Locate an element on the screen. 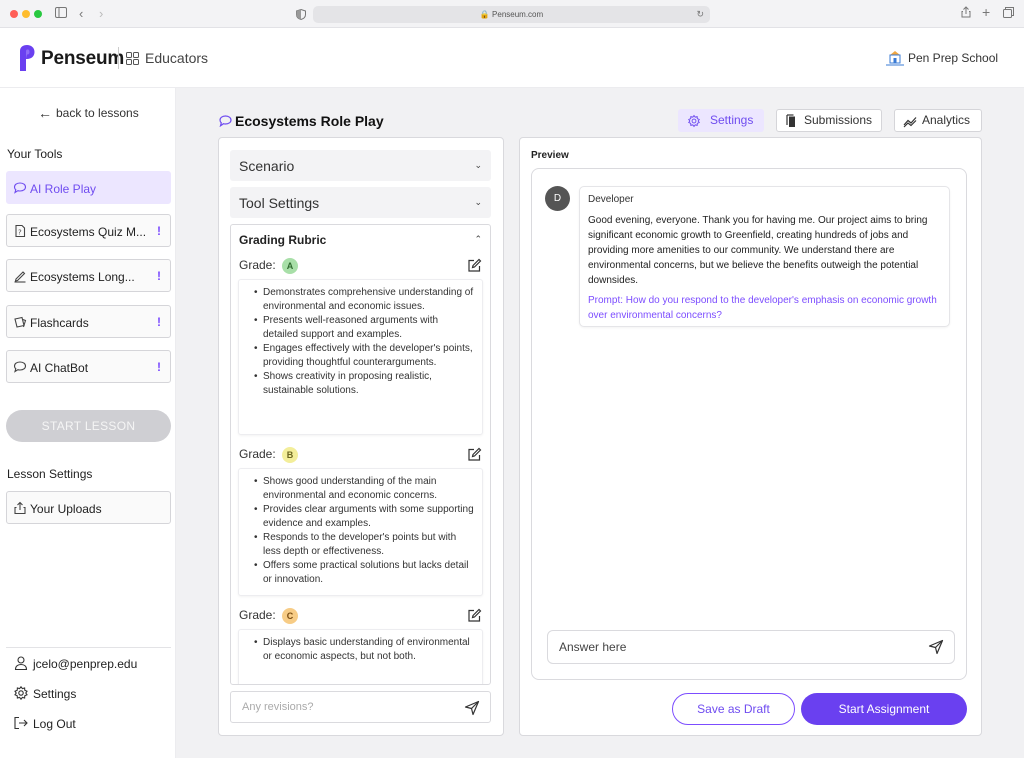  tab-analytics: Analytics is located at coordinates (938, 120).